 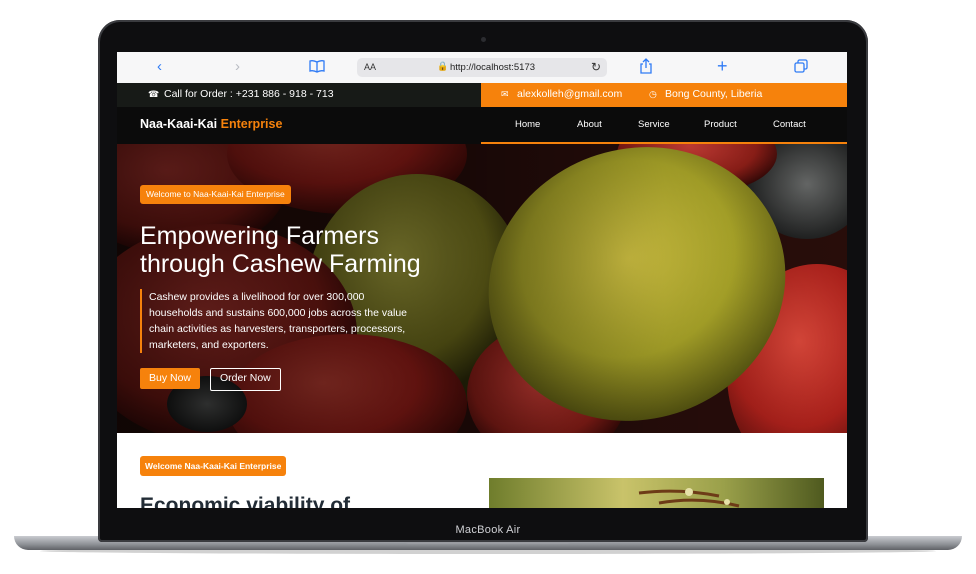 I want to click on buy-now-button: Buy Now, so click(x=170, y=378).